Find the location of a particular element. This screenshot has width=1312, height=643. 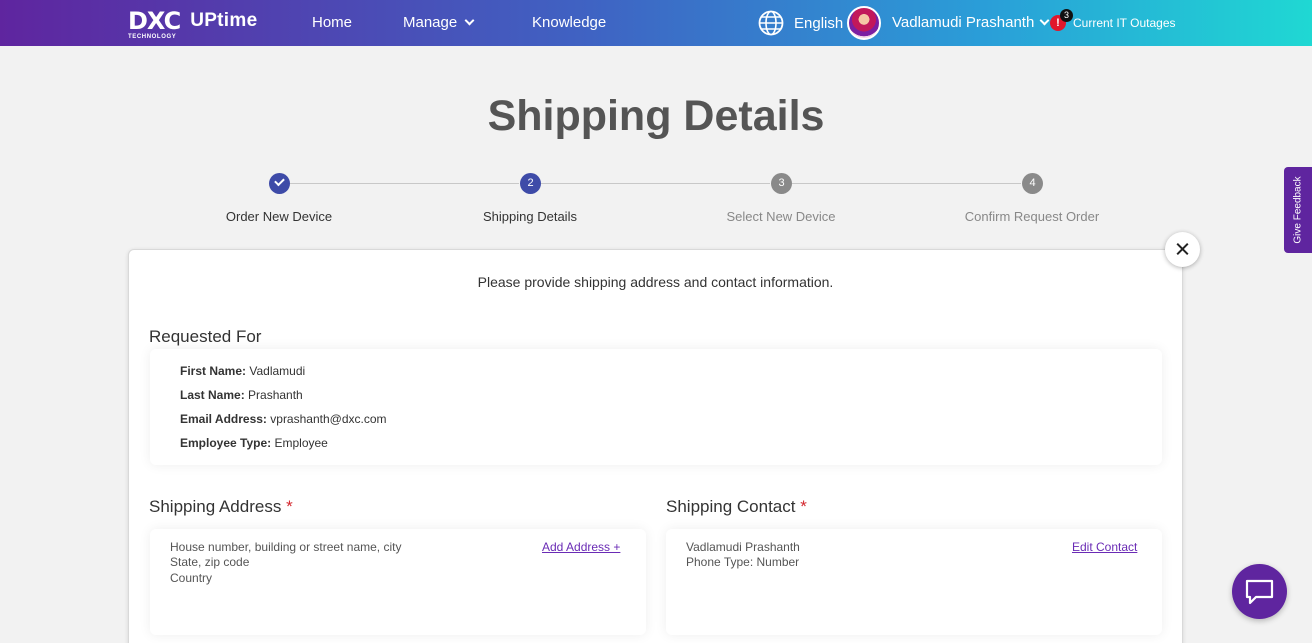

first-name-value: Vadlamudi is located at coordinates (277, 371).